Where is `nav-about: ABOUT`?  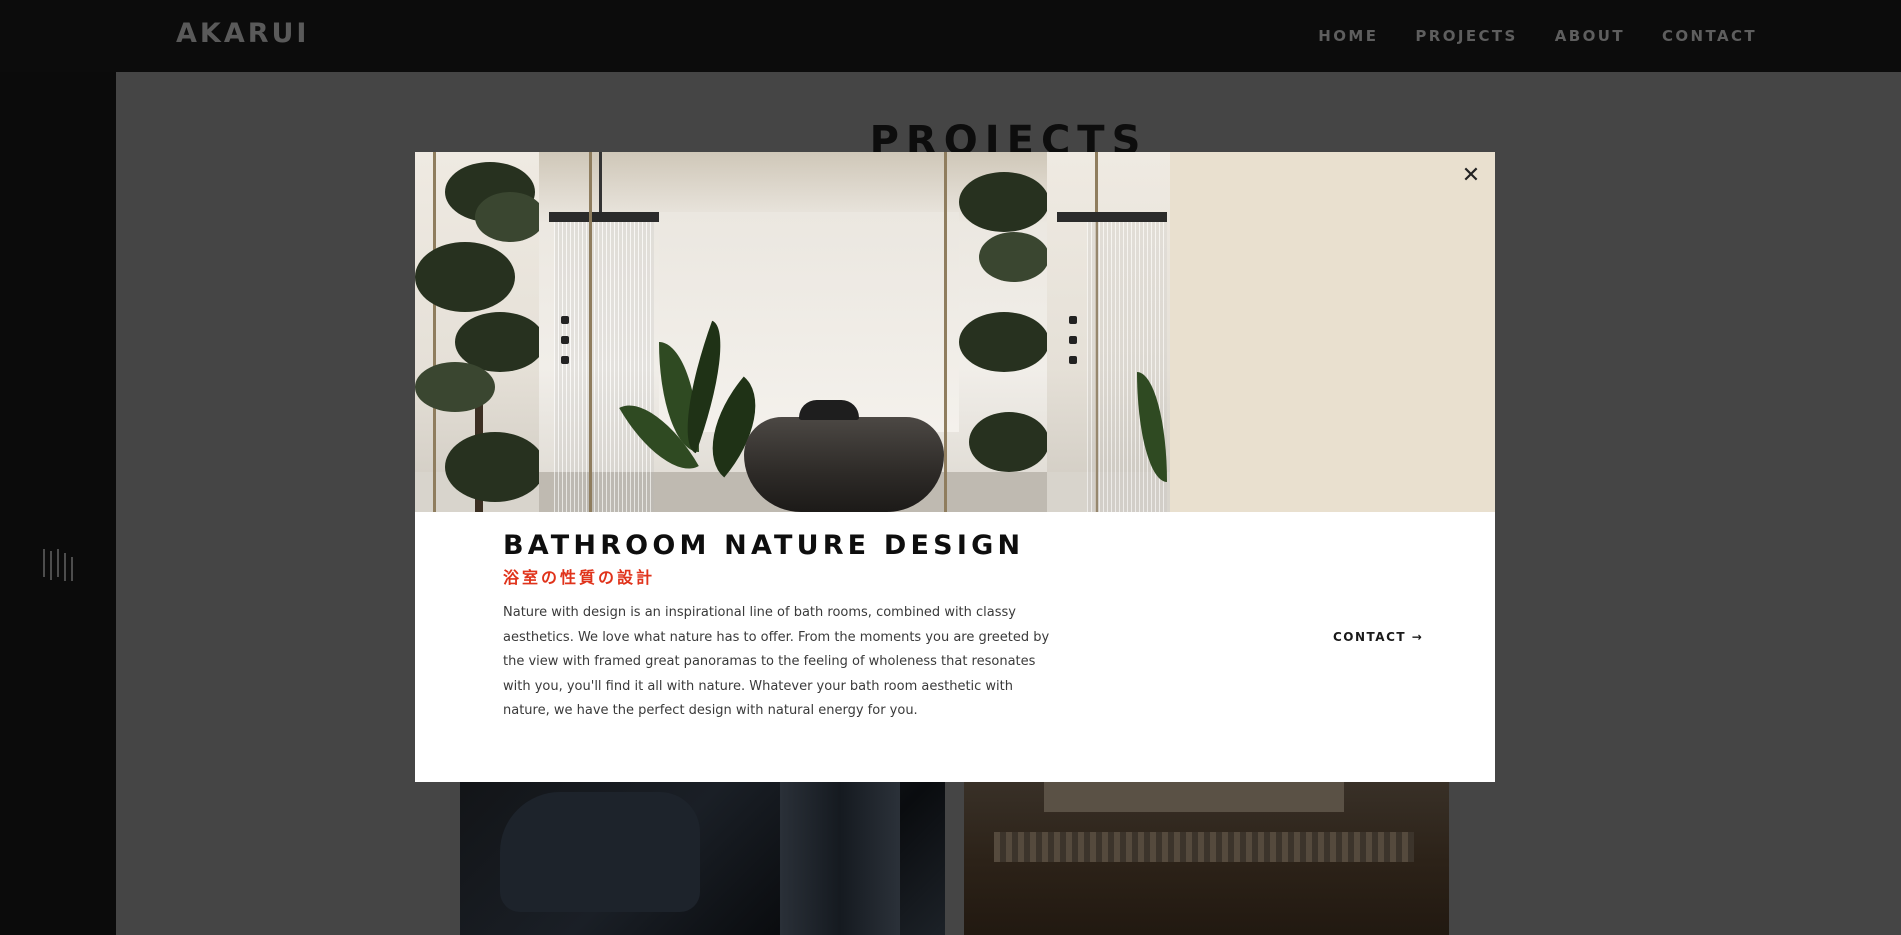
nav-about: ABOUT is located at coordinates (1590, 36).